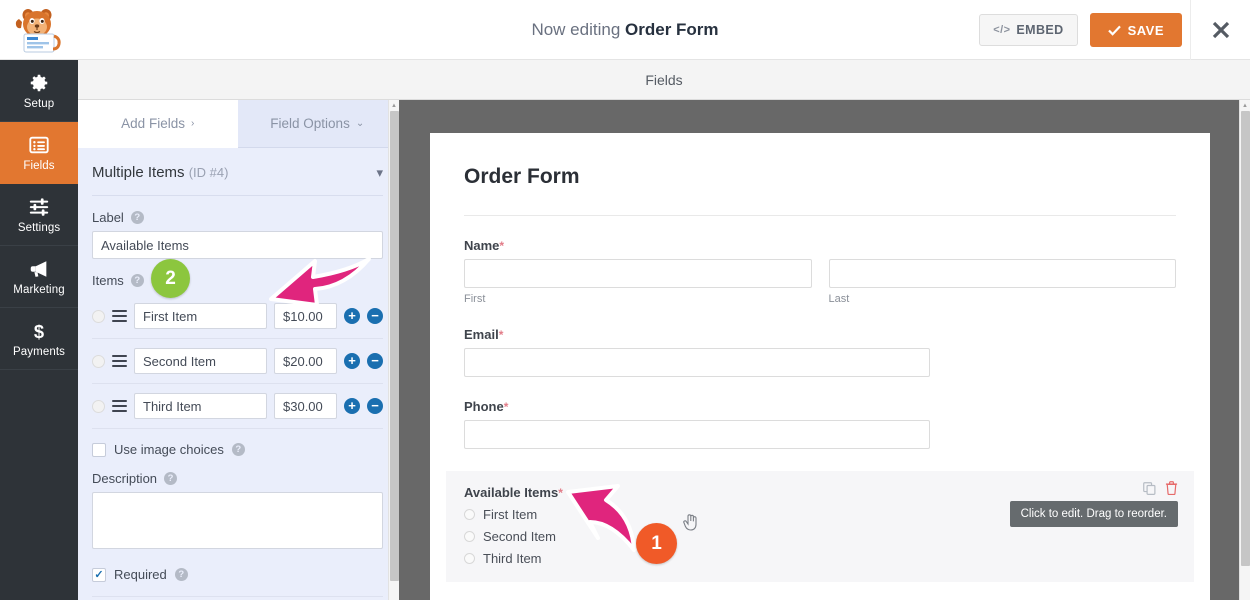  What do you see at coordinates (638, 273) in the screenshot?
I see `first-name-input` at bounding box center [638, 273].